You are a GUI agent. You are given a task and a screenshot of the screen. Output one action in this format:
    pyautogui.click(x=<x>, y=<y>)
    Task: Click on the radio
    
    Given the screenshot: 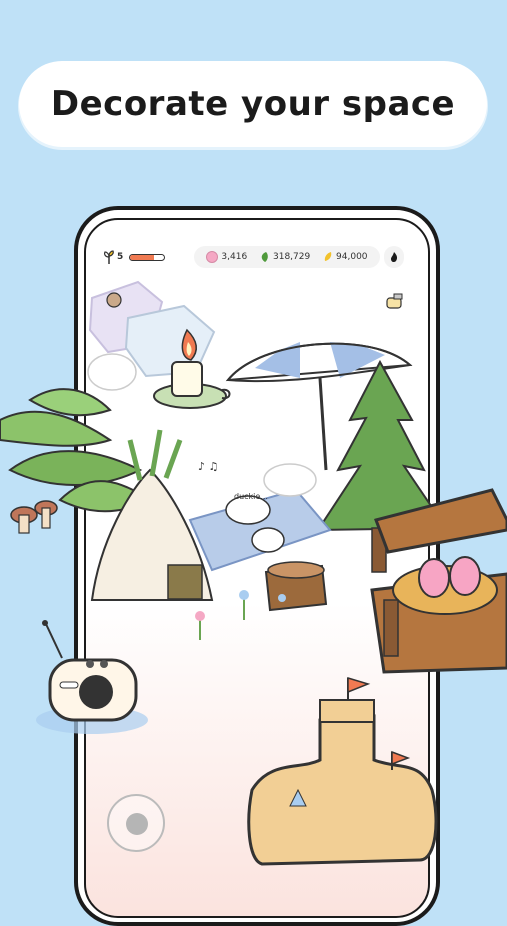 What is the action you would take?
    pyautogui.click(x=92, y=677)
    